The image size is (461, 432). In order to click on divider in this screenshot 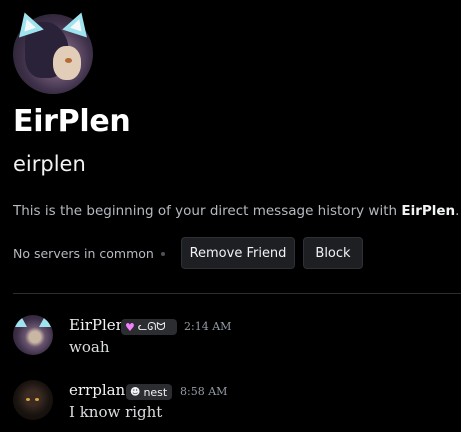, I will do `click(237, 293)`.